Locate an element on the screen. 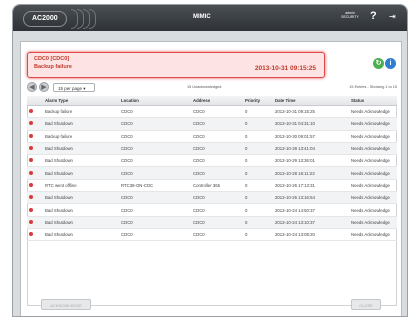  panel-footer: ACKNOWLEDGE CLOSE is located at coordinates (211, 306).